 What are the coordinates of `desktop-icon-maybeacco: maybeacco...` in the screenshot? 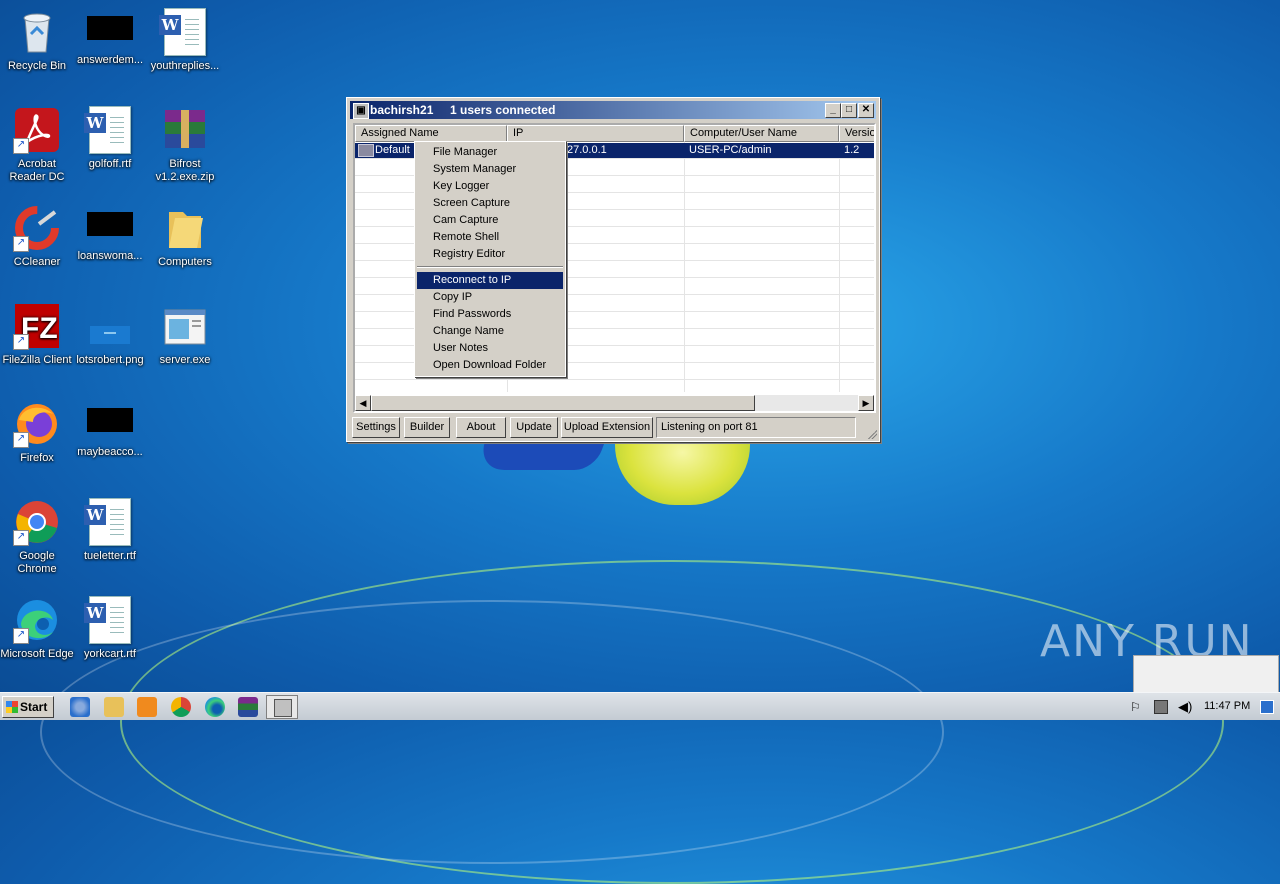 It's located at (110, 426).